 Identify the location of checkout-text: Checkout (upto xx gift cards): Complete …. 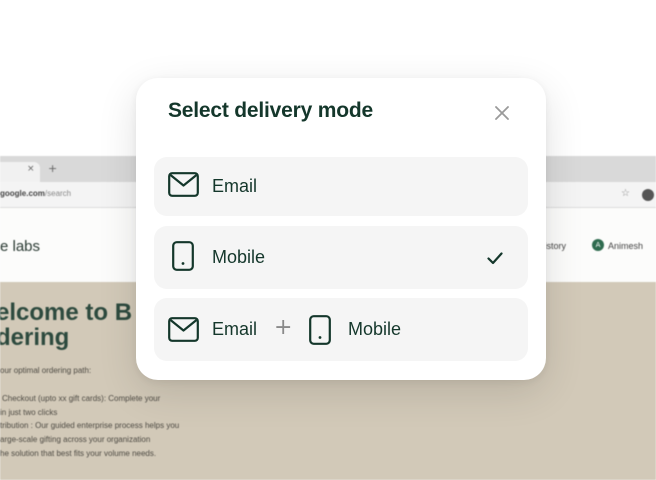
(81, 398).